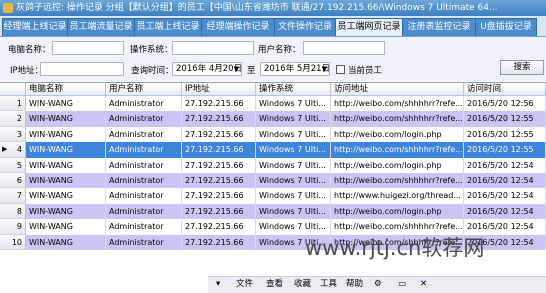  I want to click on pc-name-label: 电脑名称：, so click(29, 50).